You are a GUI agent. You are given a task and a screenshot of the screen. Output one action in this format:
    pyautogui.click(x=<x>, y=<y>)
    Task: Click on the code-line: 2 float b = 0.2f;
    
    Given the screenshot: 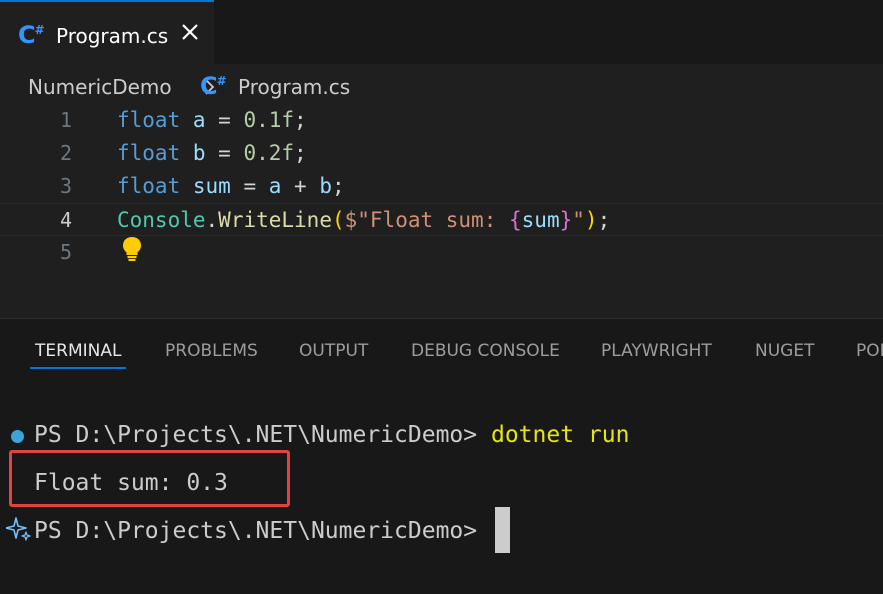 What is the action you would take?
    pyautogui.click(x=441, y=153)
    